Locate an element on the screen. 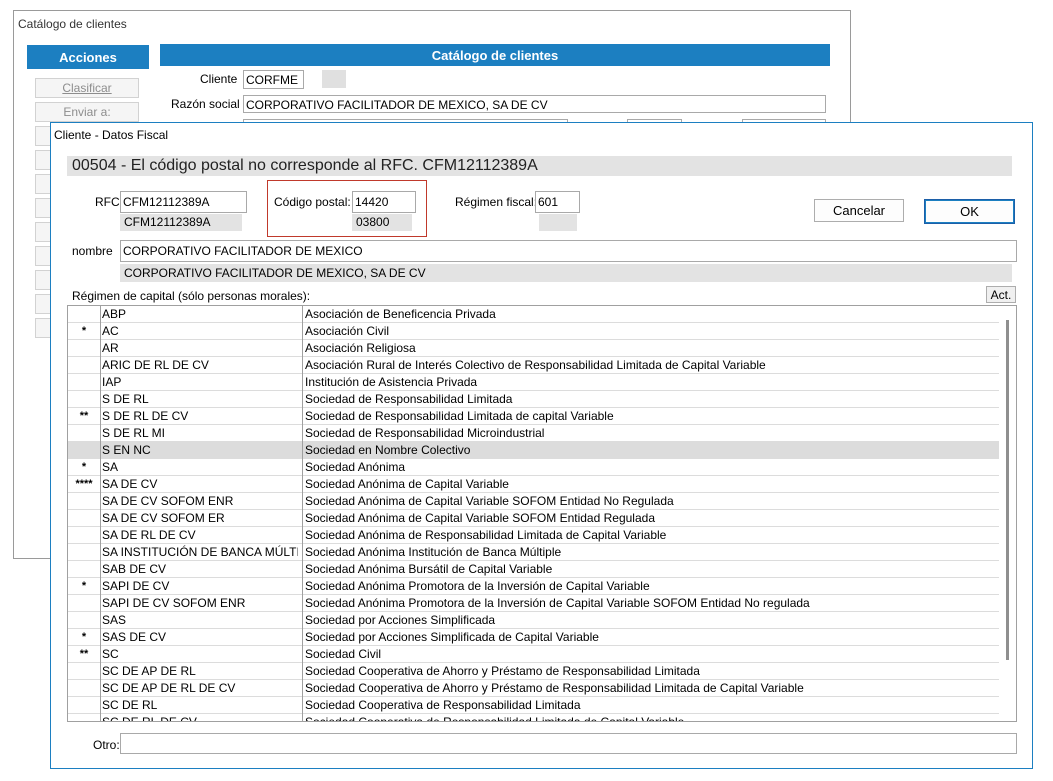  postal-code-label: Código postal: is located at coordinates (312, 202).